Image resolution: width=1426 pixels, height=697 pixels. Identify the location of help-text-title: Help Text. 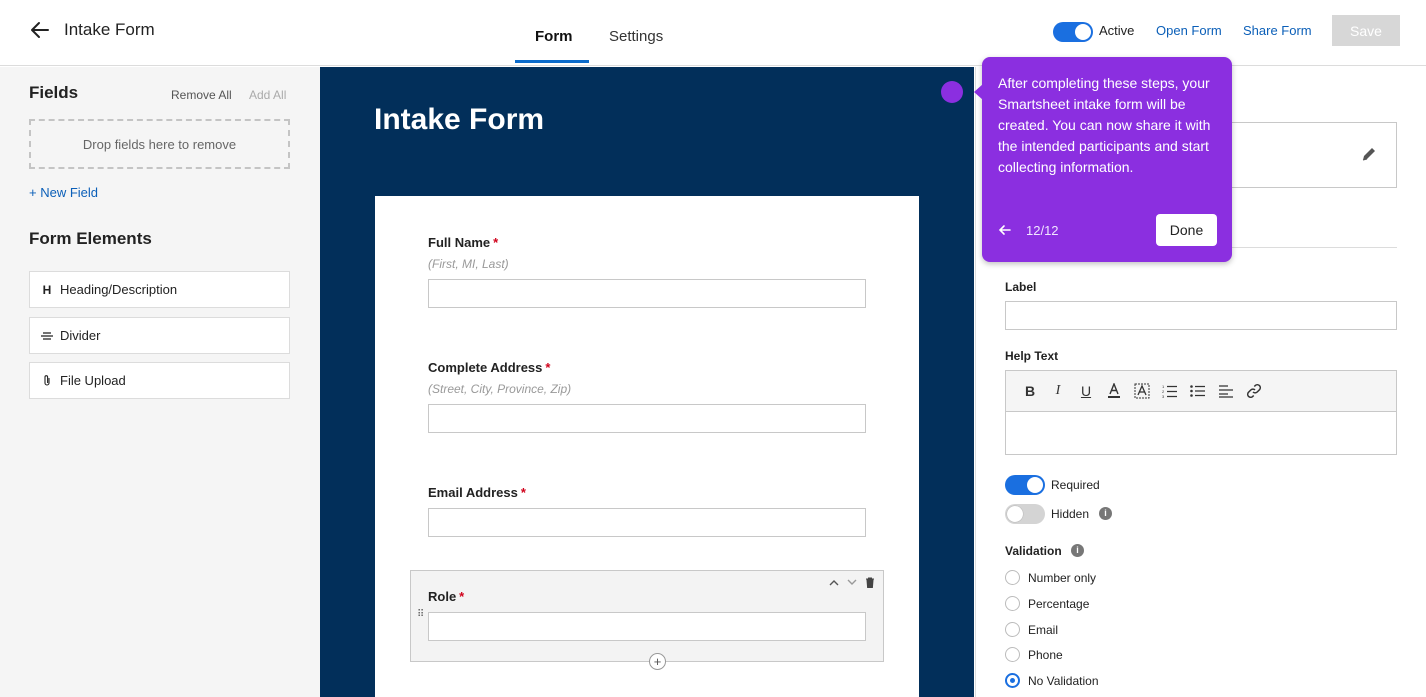
(1032, 356).